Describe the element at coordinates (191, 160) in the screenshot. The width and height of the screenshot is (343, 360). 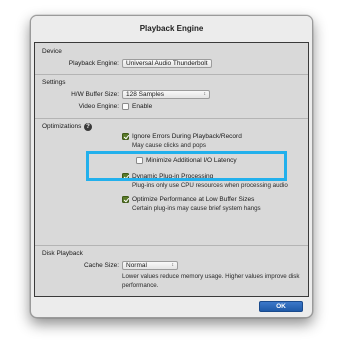
I see `minimize-io-latency-label: Minimize Additional I/O Latency` at that location.